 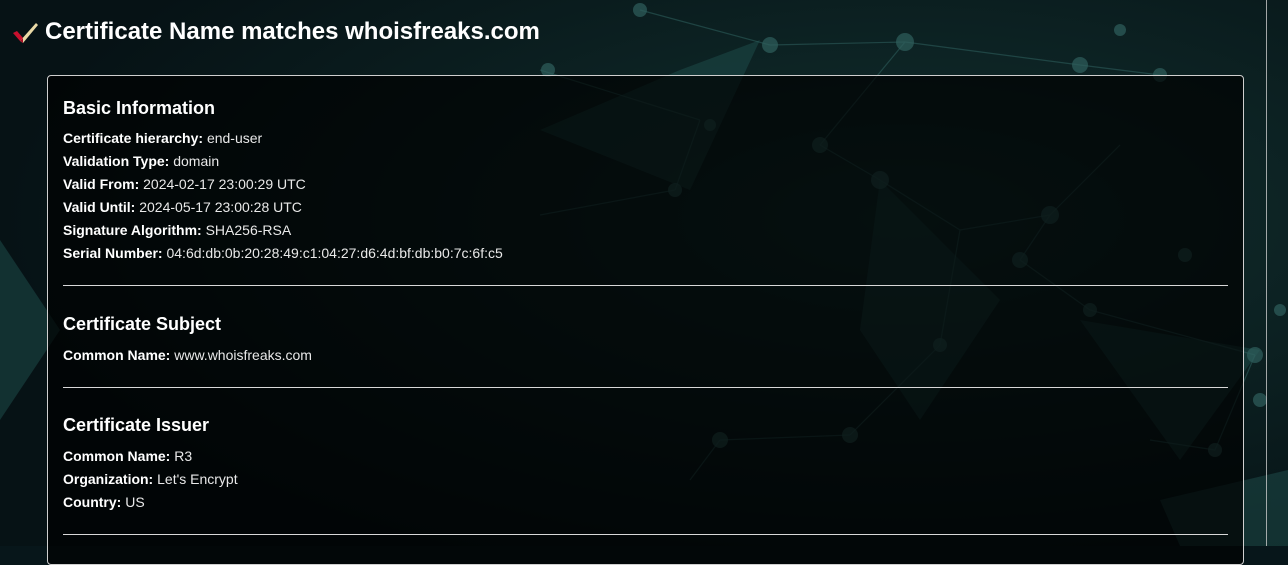 What do you see at coordinates (183, 456) in the screenshot?
I see `field-value: R3` at bounding box center [183, 456].